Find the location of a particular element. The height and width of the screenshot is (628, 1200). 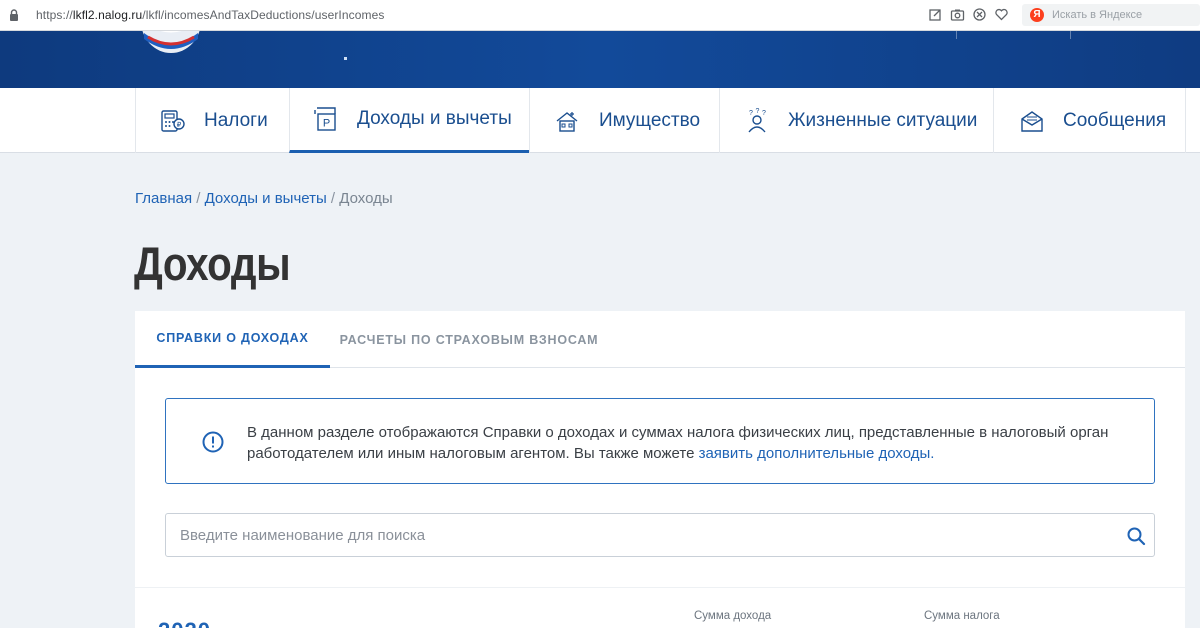

nav-item-life-situations: ? ? ? Жизненные ситуации is located at coordinates (856, 120).